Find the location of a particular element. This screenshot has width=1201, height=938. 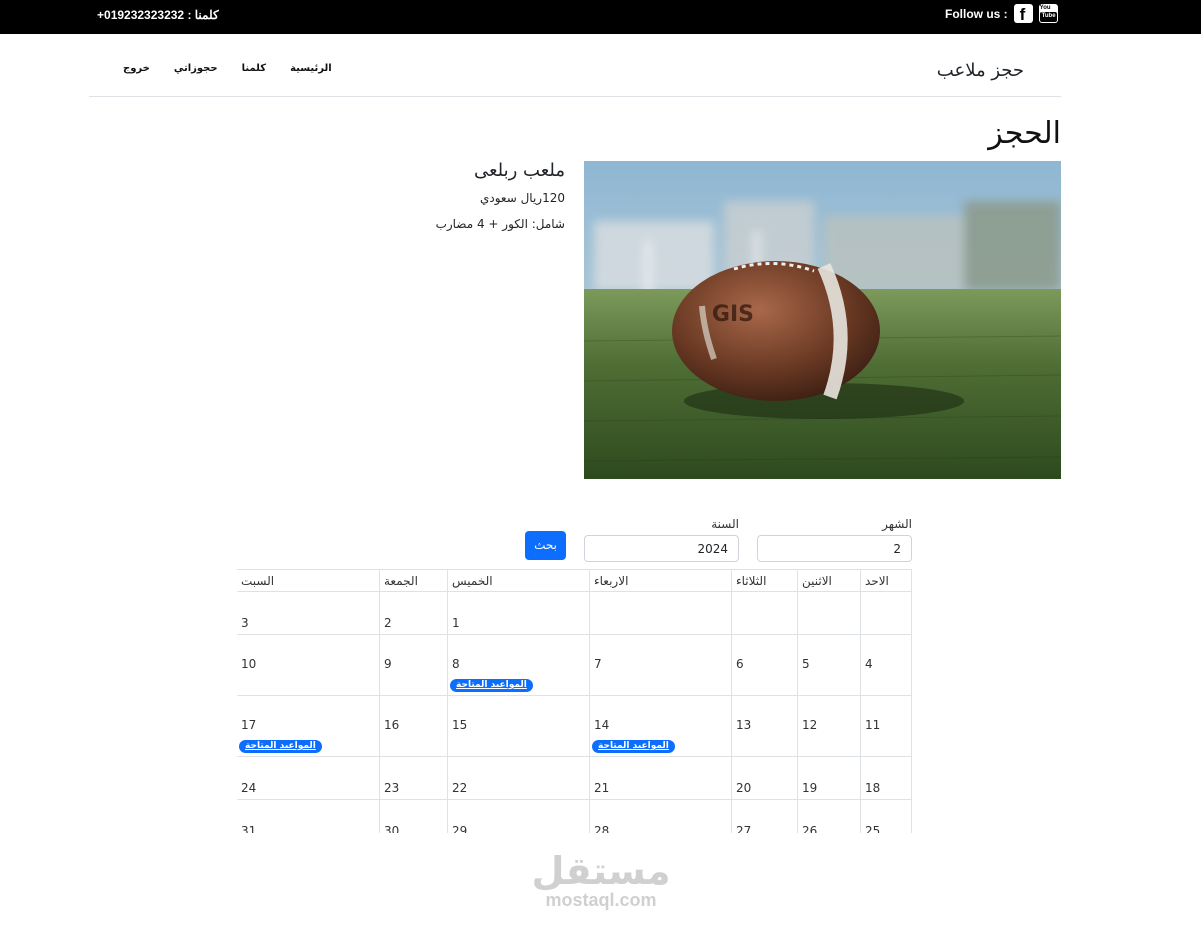

nav-contact: كلمنا is located at coordinates (254, 68).